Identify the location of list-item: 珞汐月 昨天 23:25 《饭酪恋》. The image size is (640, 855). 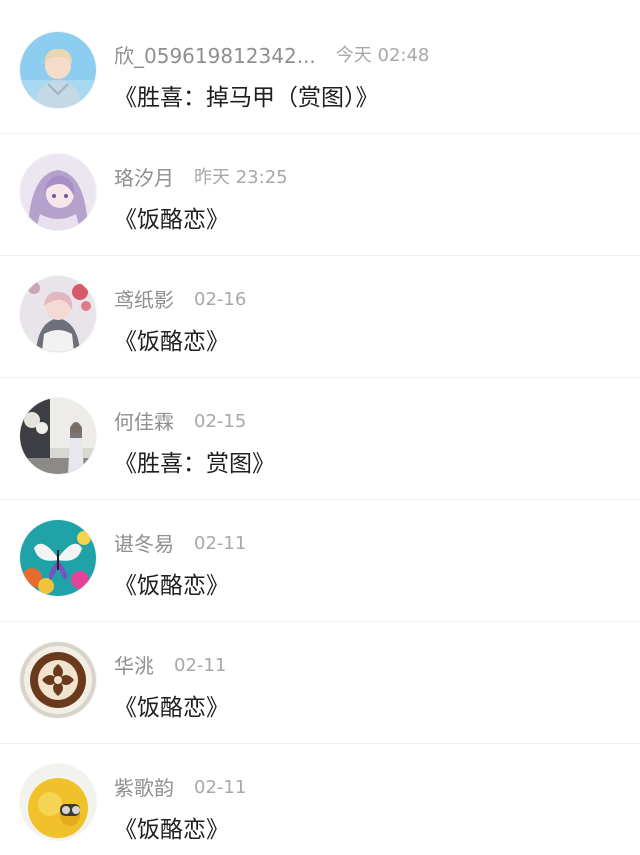
(320, 195).